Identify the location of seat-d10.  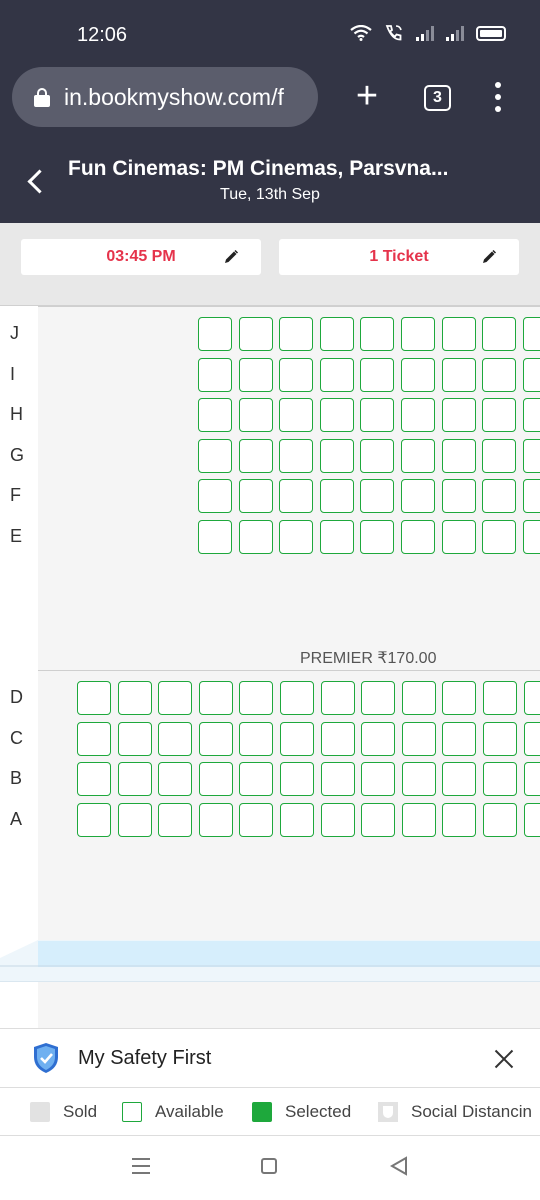
(459, 698).